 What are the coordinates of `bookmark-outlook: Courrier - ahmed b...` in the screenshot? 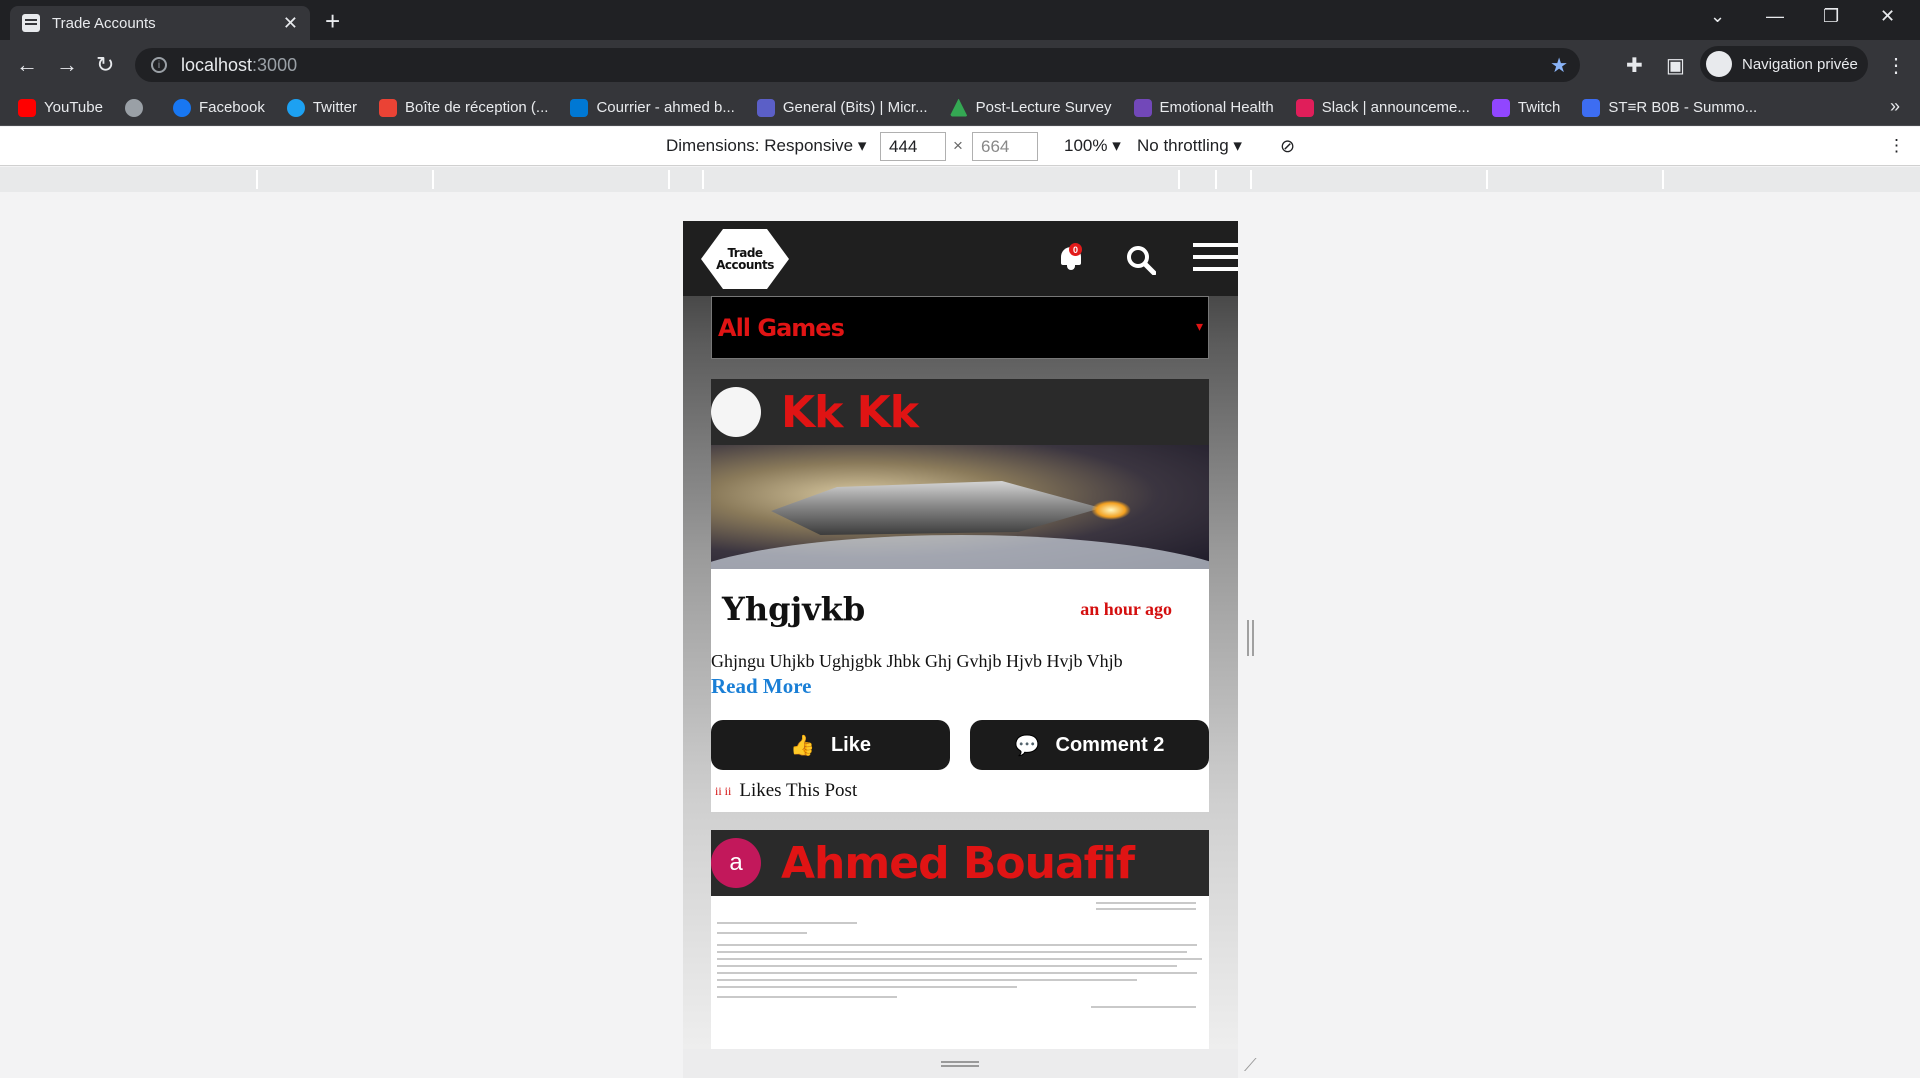 It's located at (652, 107).